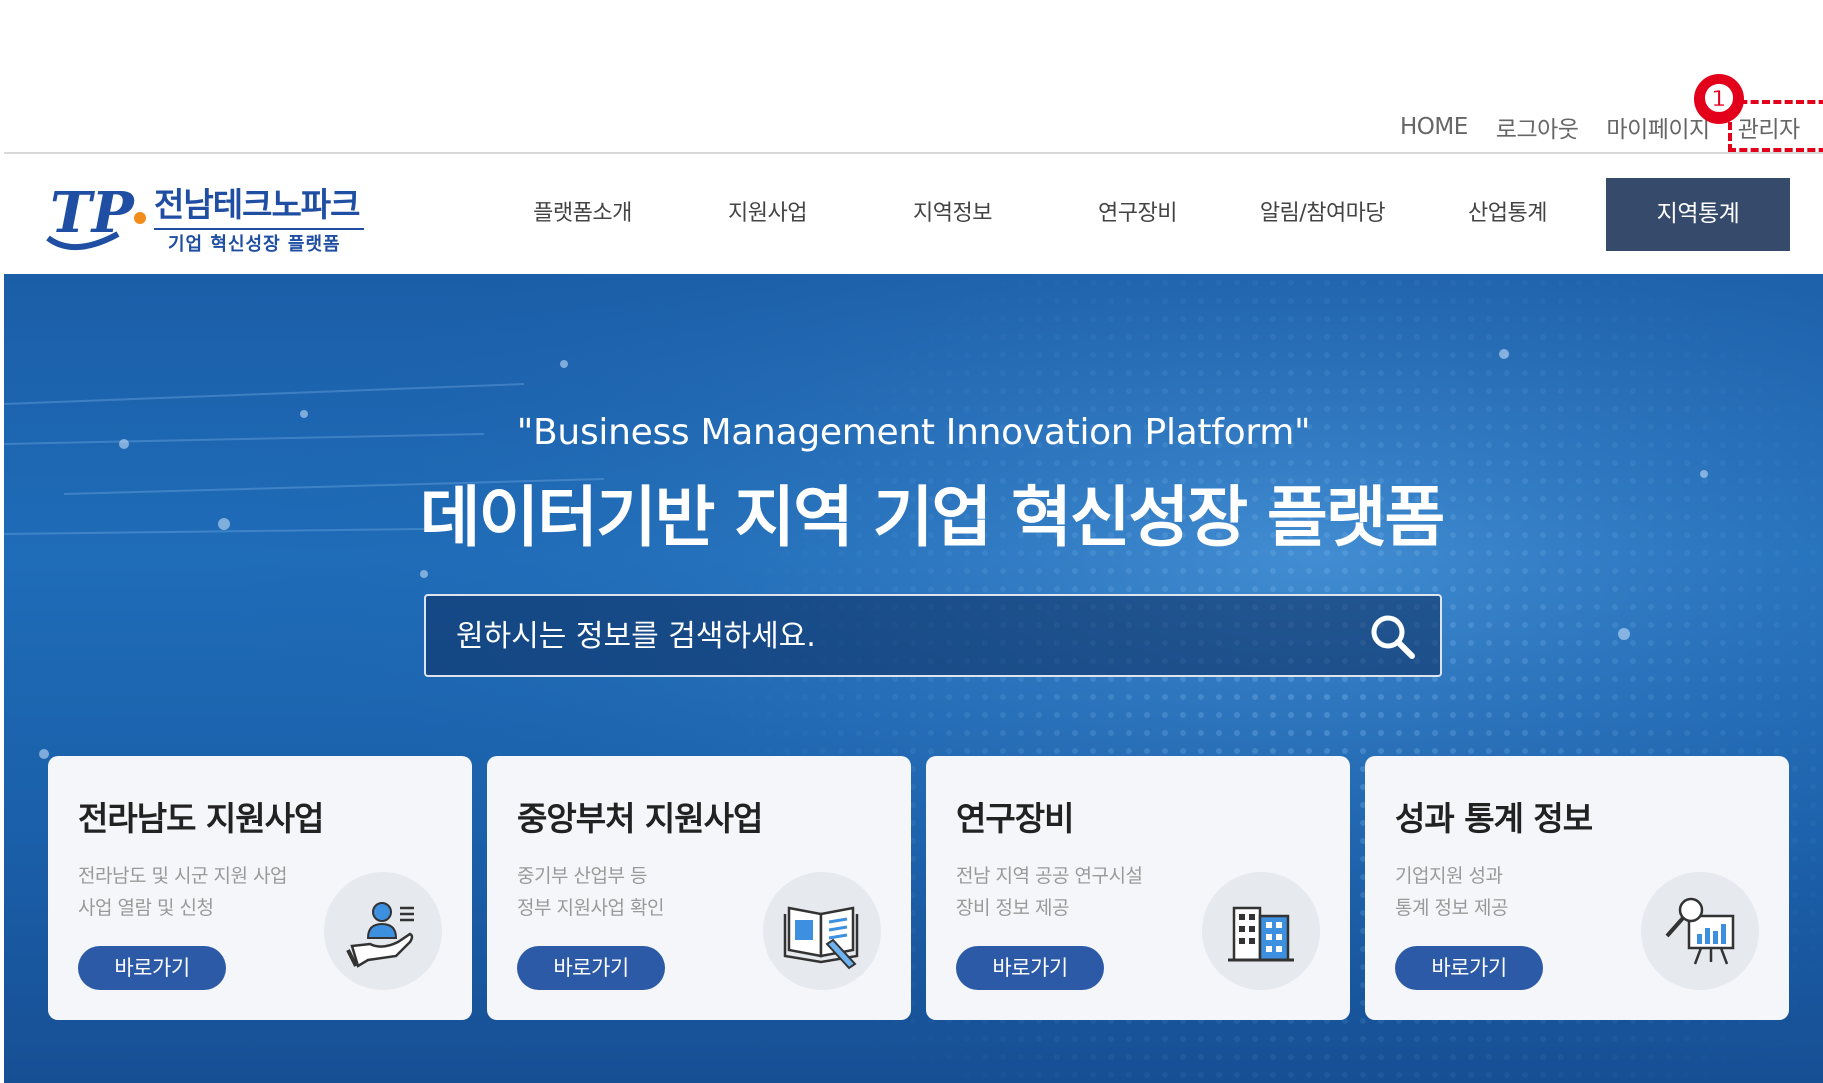 Image resolution: width=1823 pixels, height=1083 pixels. I want to click on book-icon, so click(822, 931).